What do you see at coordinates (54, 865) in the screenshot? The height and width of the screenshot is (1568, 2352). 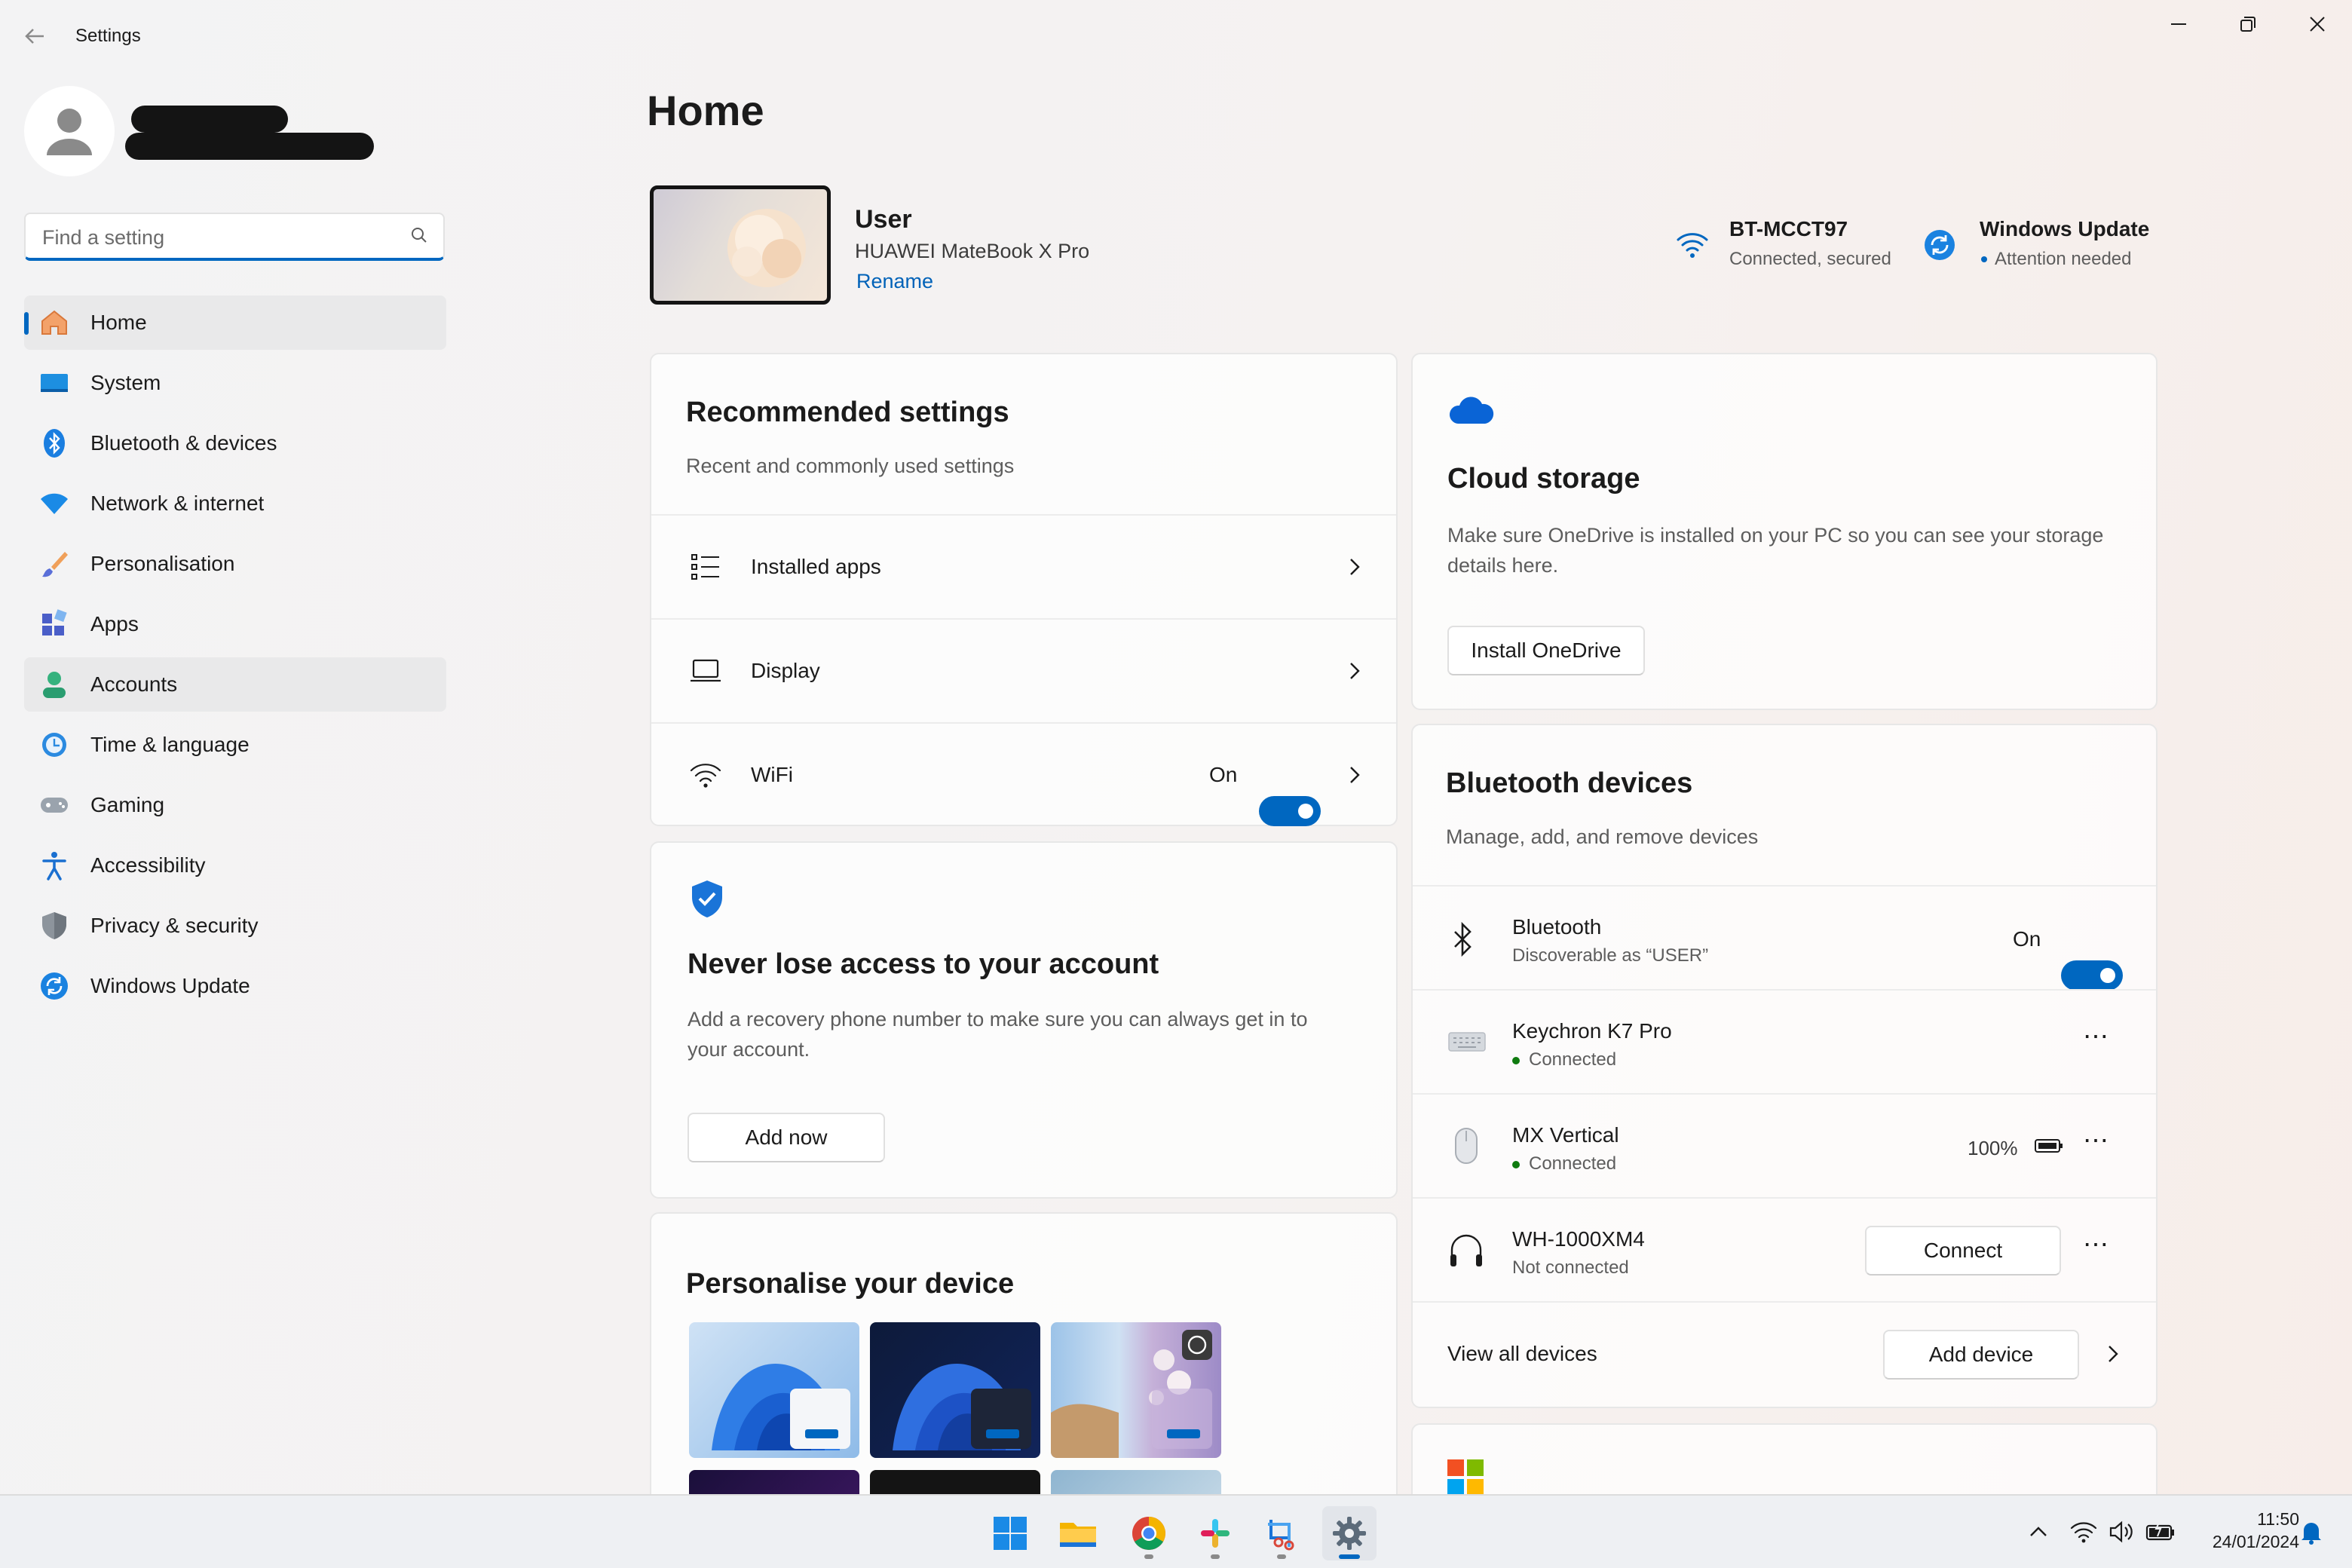 I see `accessibility-icon` at bounding box center [54, 865].